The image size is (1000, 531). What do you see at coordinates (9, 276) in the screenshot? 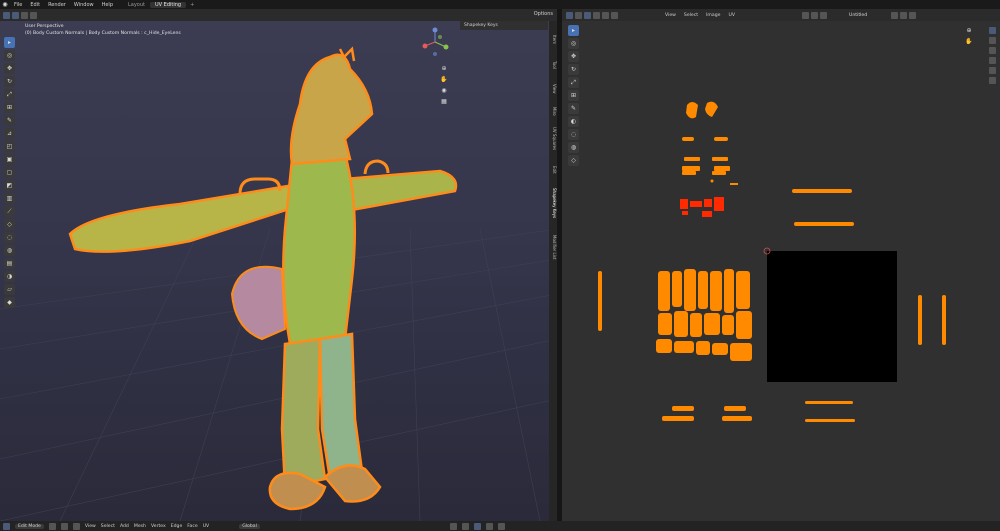
I see `shrink-tool-icon: ◑` at bounding box center [9, 276].